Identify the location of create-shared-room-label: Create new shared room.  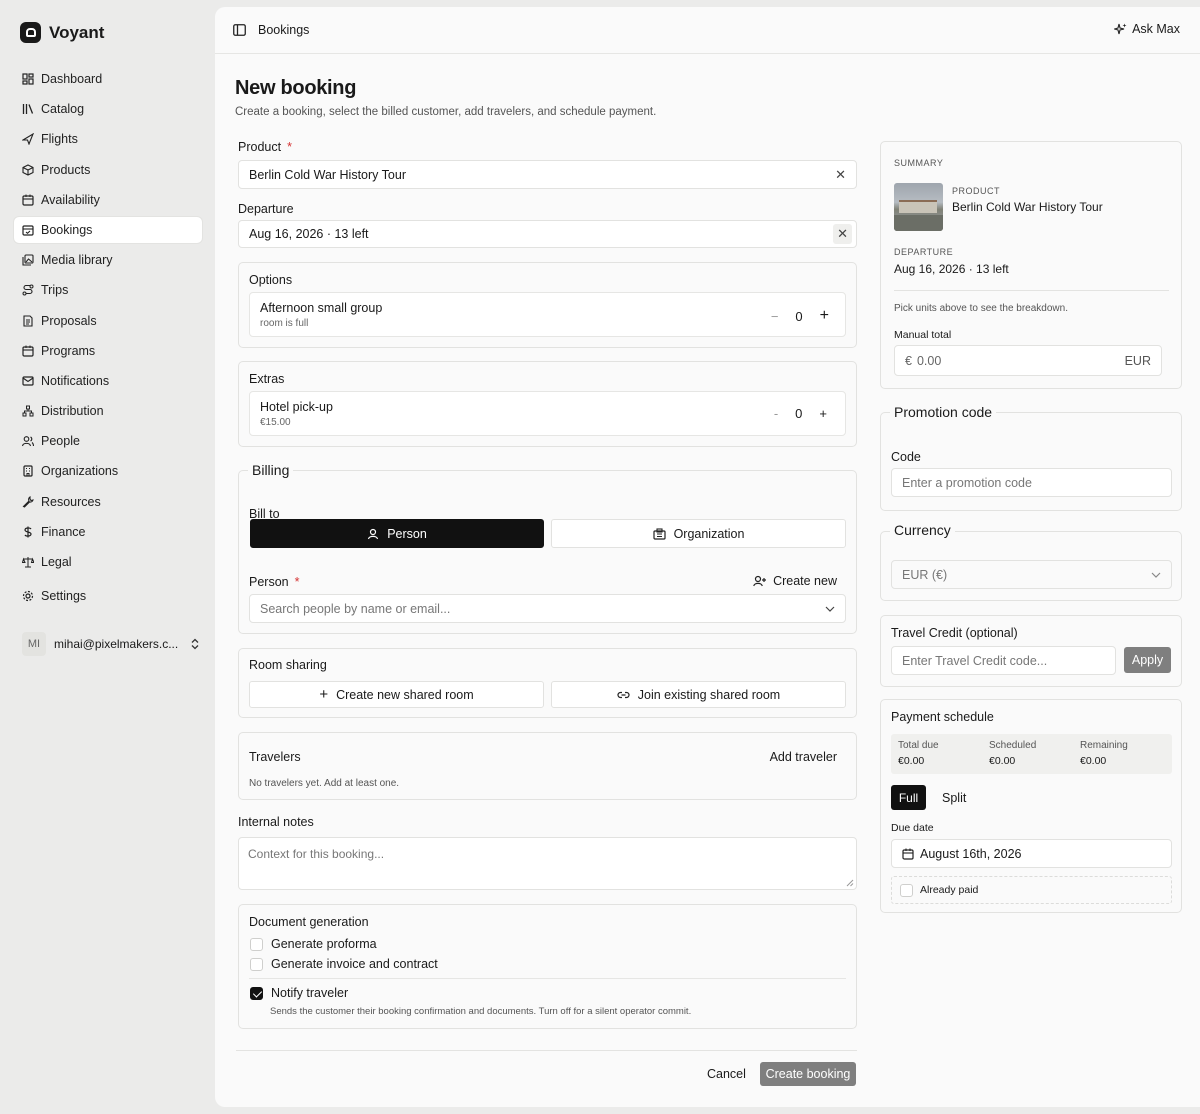
(405, 694).